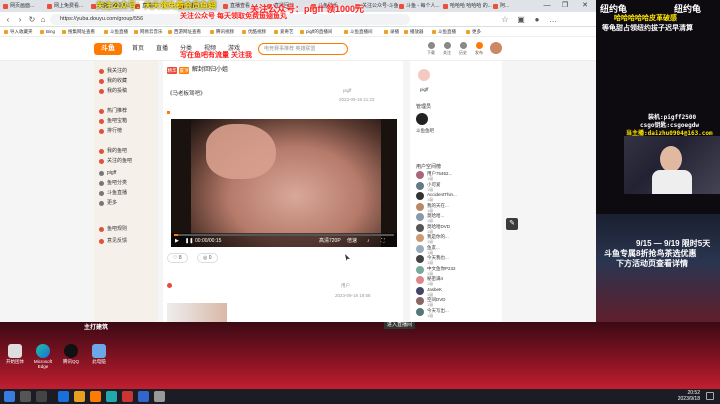  I want to click on play-icon: ▶, so click(177, 241).